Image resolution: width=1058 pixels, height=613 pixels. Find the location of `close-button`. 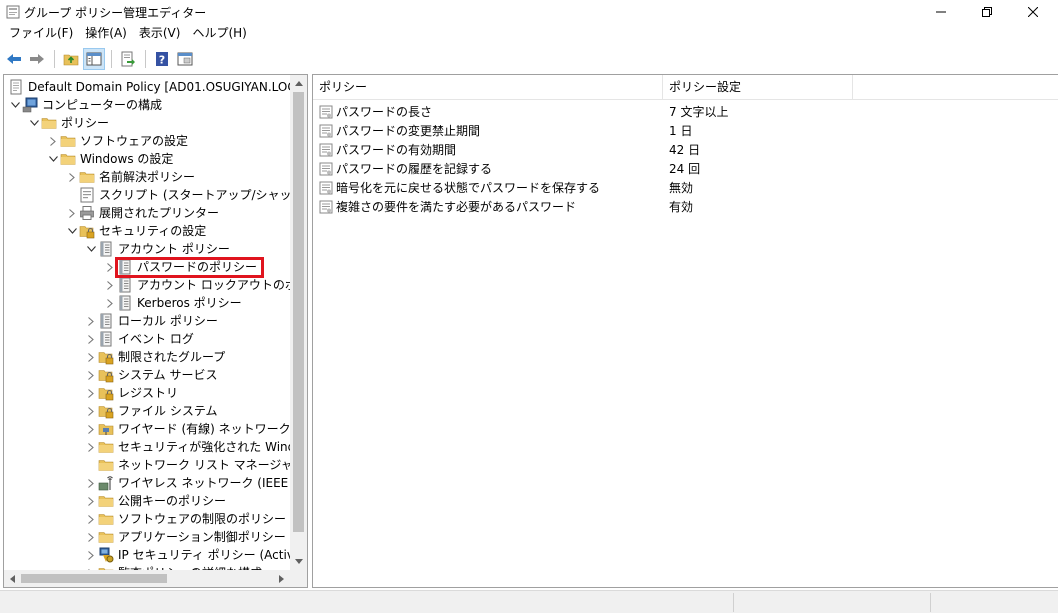

close-button is located at coordinates (1033, 11).